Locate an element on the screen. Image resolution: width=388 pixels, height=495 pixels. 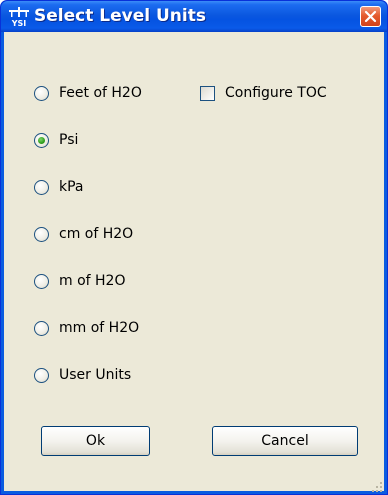
configure-toc-option: Configure TOC is located at coordinates (263, 93).